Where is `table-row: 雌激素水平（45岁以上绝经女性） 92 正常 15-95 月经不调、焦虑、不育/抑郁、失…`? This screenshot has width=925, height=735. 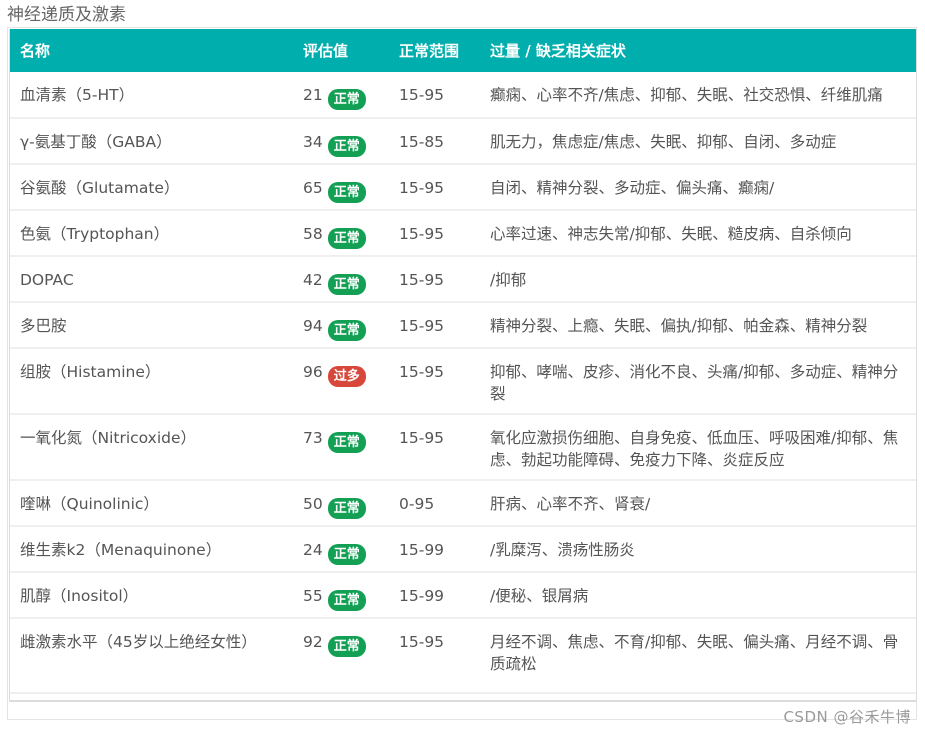 table-row: 雌激素水平（45岁以上绝经女性） 92 正常 15-95 月经不调、焦虑、不育/抑郁、失… is located at coordinates (463, 656).